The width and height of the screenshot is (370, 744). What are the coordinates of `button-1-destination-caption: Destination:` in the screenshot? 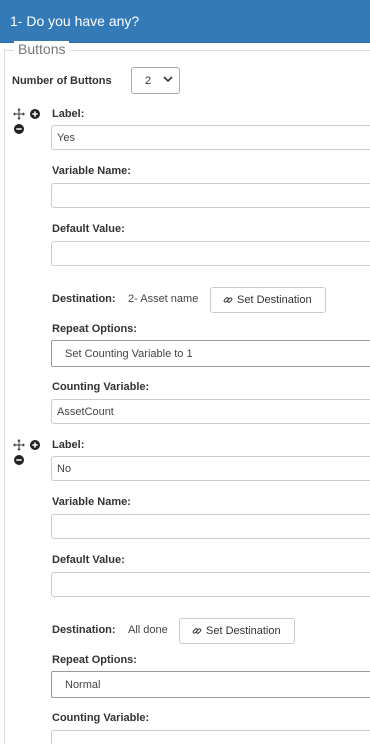 It's located at (84, 299).